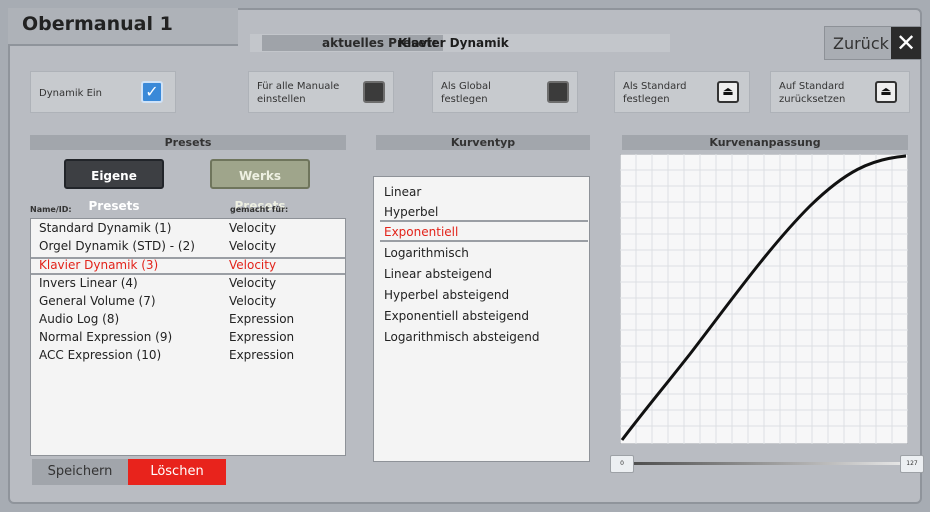  Describe the element at coordinates (411, 214) in the screenshot. I see `curve-type-item: Hyperbel` at that location.